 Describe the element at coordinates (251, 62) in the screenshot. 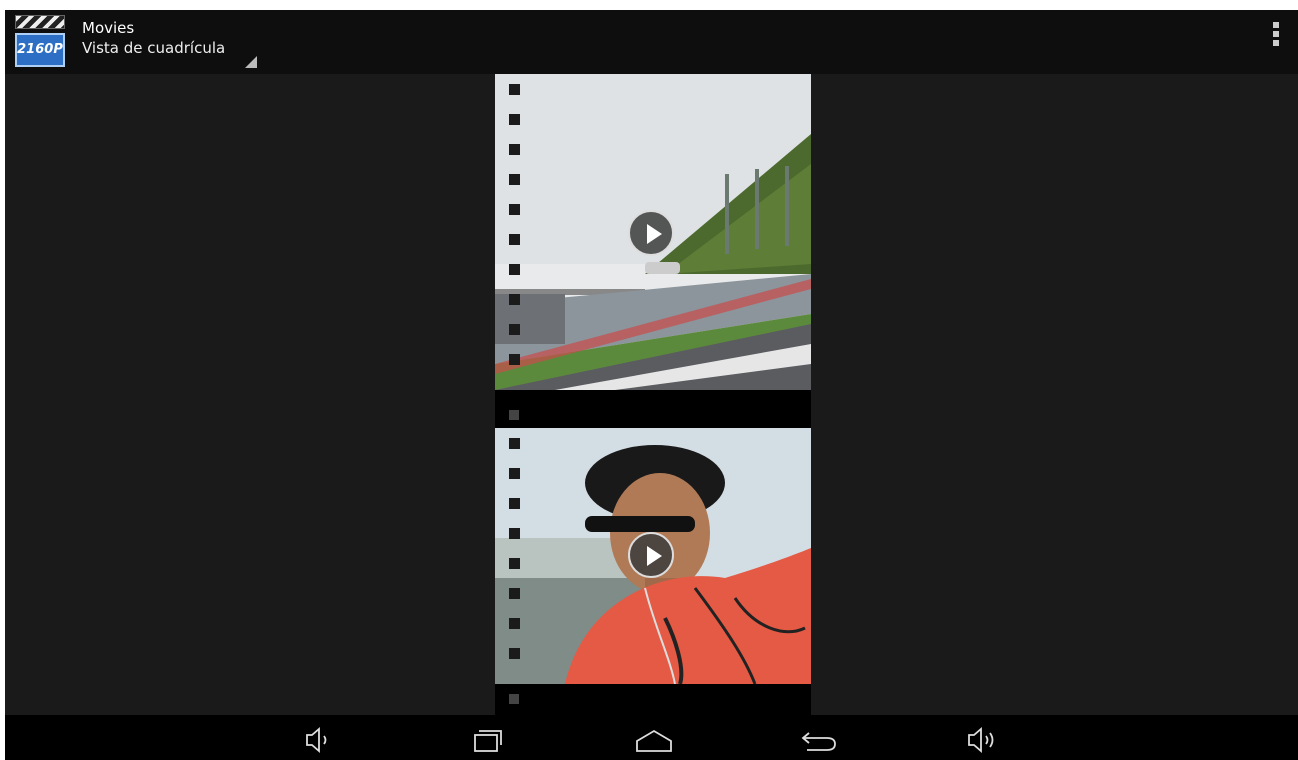

I see `spinner-triangle-icon` at that location.